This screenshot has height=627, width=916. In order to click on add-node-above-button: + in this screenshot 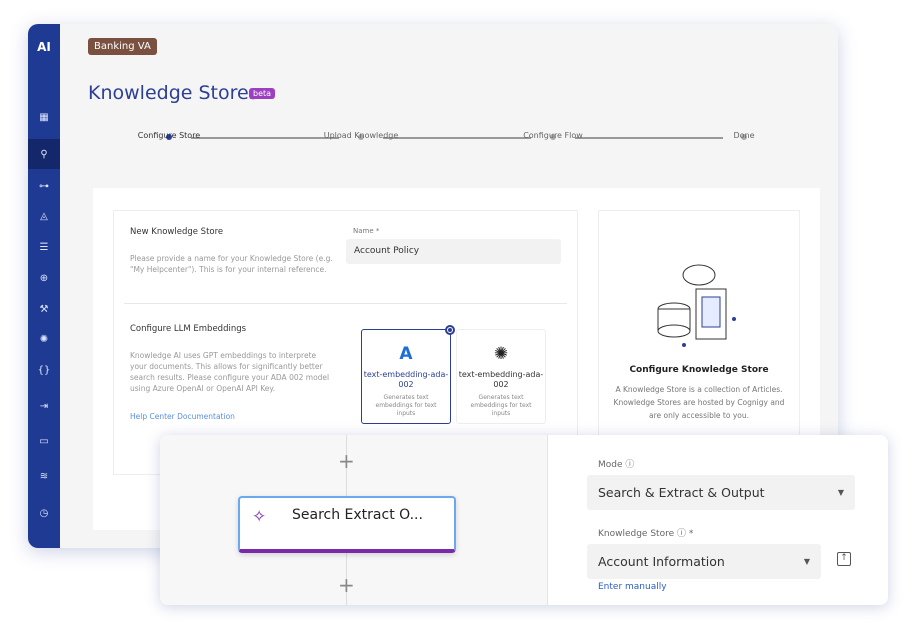, I will do `click(346, 461)`.